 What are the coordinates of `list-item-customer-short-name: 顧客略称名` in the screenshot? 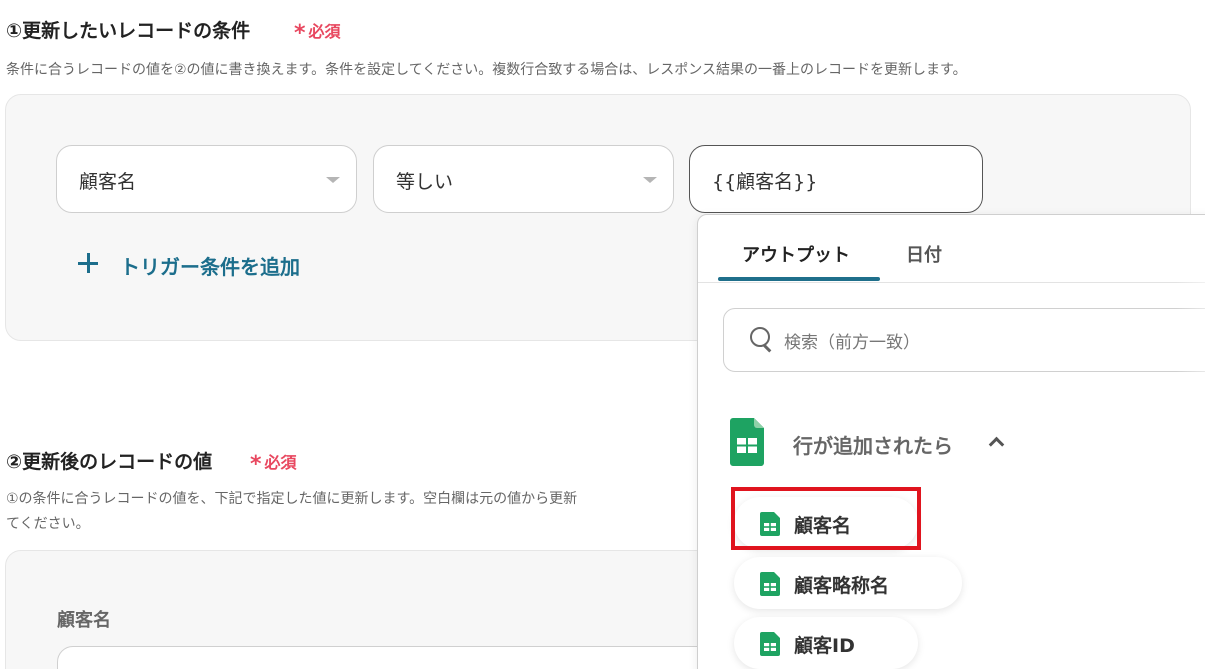 It's located at (848, 583).